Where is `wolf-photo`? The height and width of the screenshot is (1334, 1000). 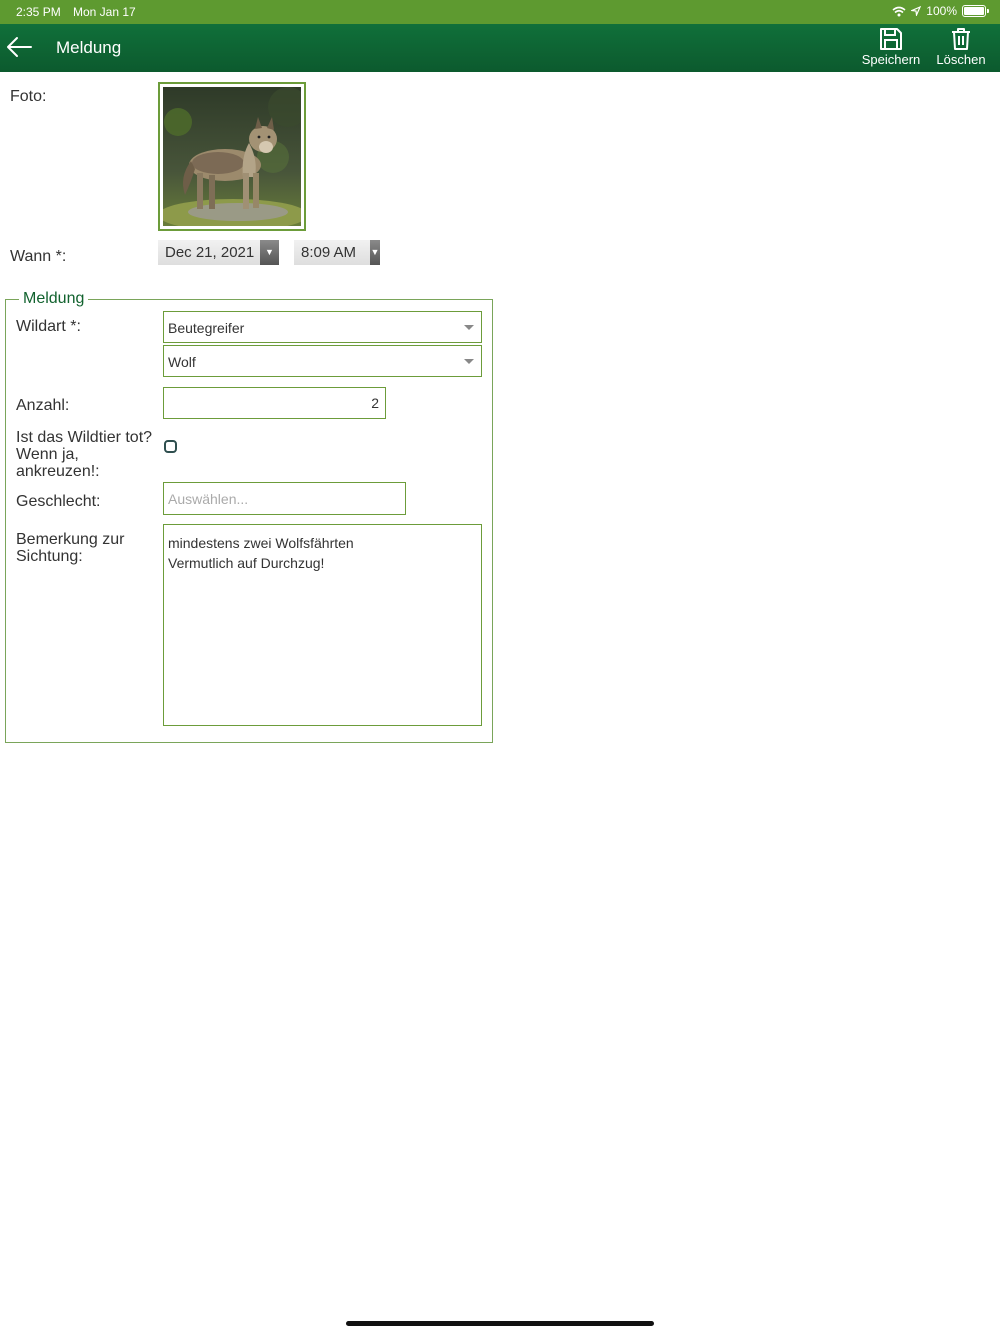 wolf-photo is located at coordinates (232, 156).